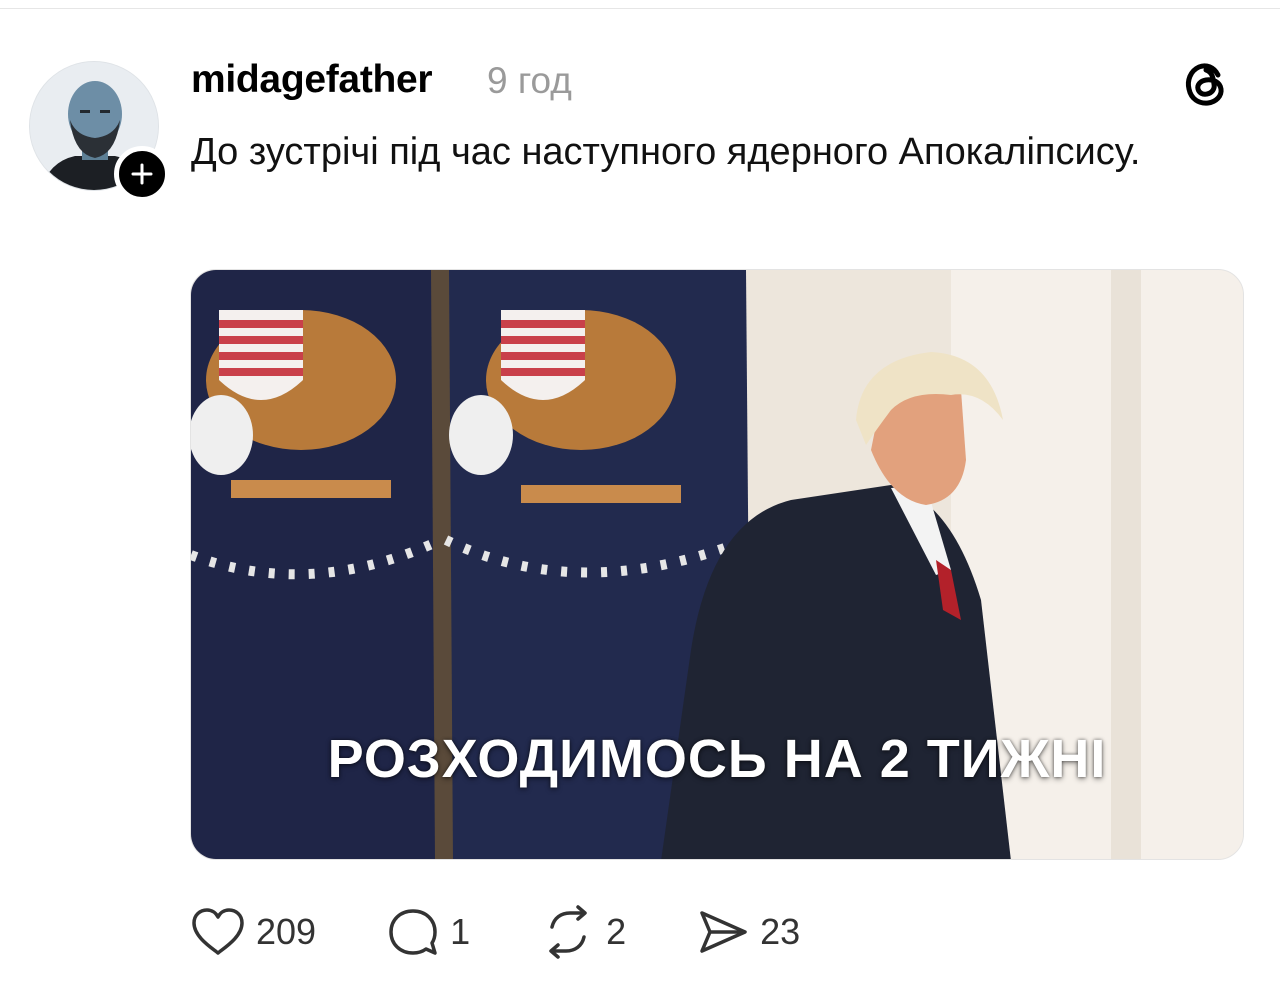 This screenshot has height=989, width=1280. What do you see at coordinates (640, 8) in the screenshot?
I see `top-divider` at bounding box center [640, 8].